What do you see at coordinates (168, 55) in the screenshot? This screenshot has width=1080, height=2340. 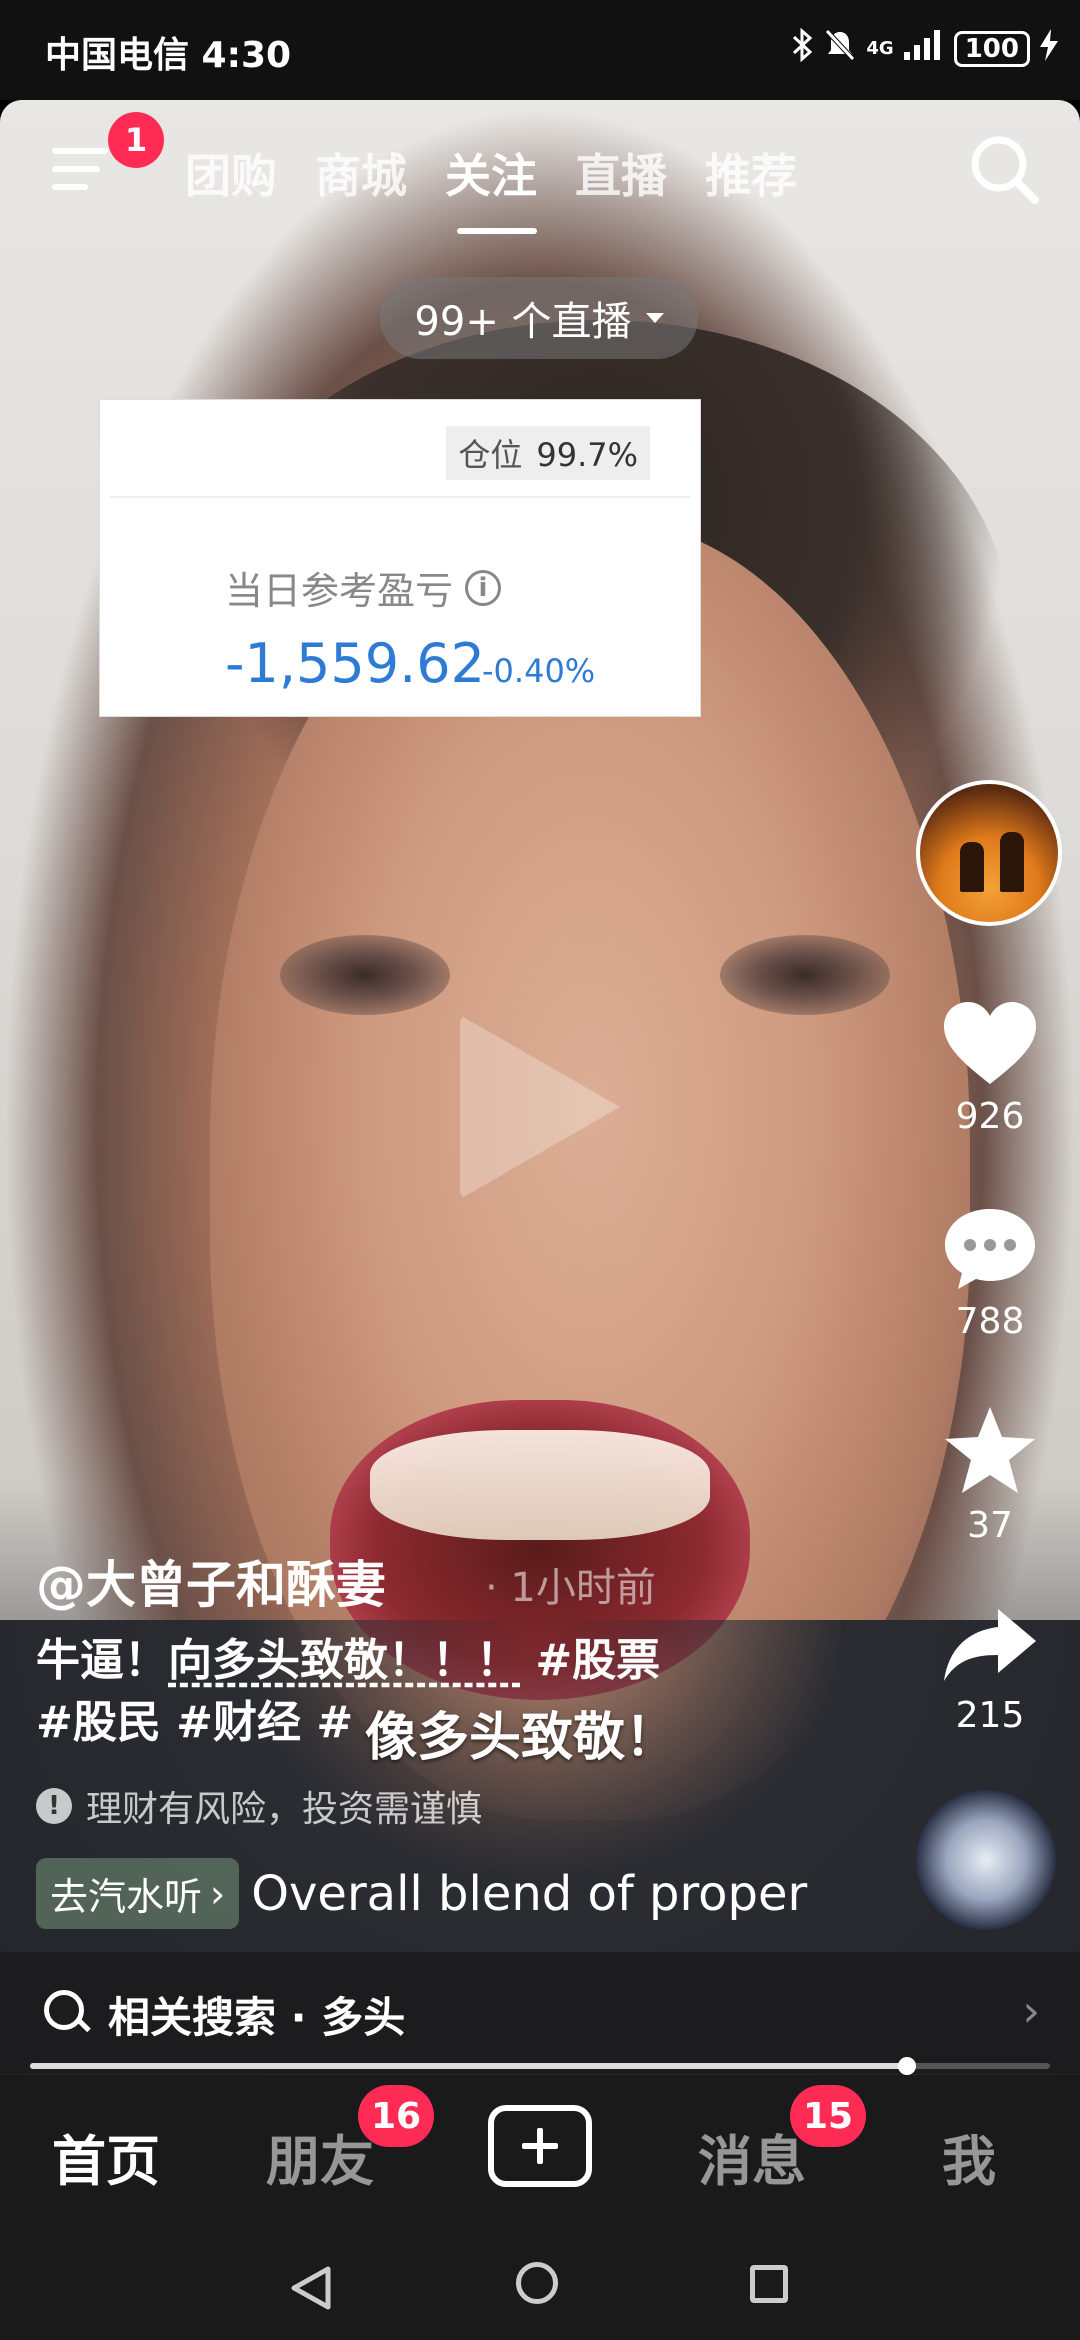 I see `carrier-time: 中国电信 4:30` at bounding box center [168, 55].